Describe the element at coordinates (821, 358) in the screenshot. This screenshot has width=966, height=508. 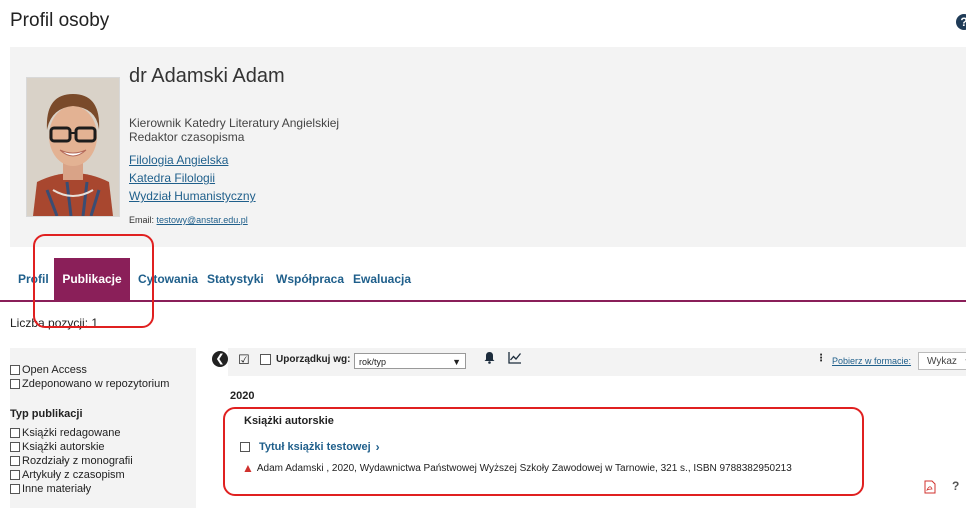
I see `more-options-icon: ⋮` at that location.